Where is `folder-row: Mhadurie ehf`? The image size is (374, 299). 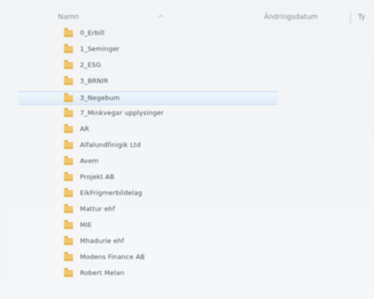
folder-row: Mhadurie ehf is located at coordinates (148, 241).